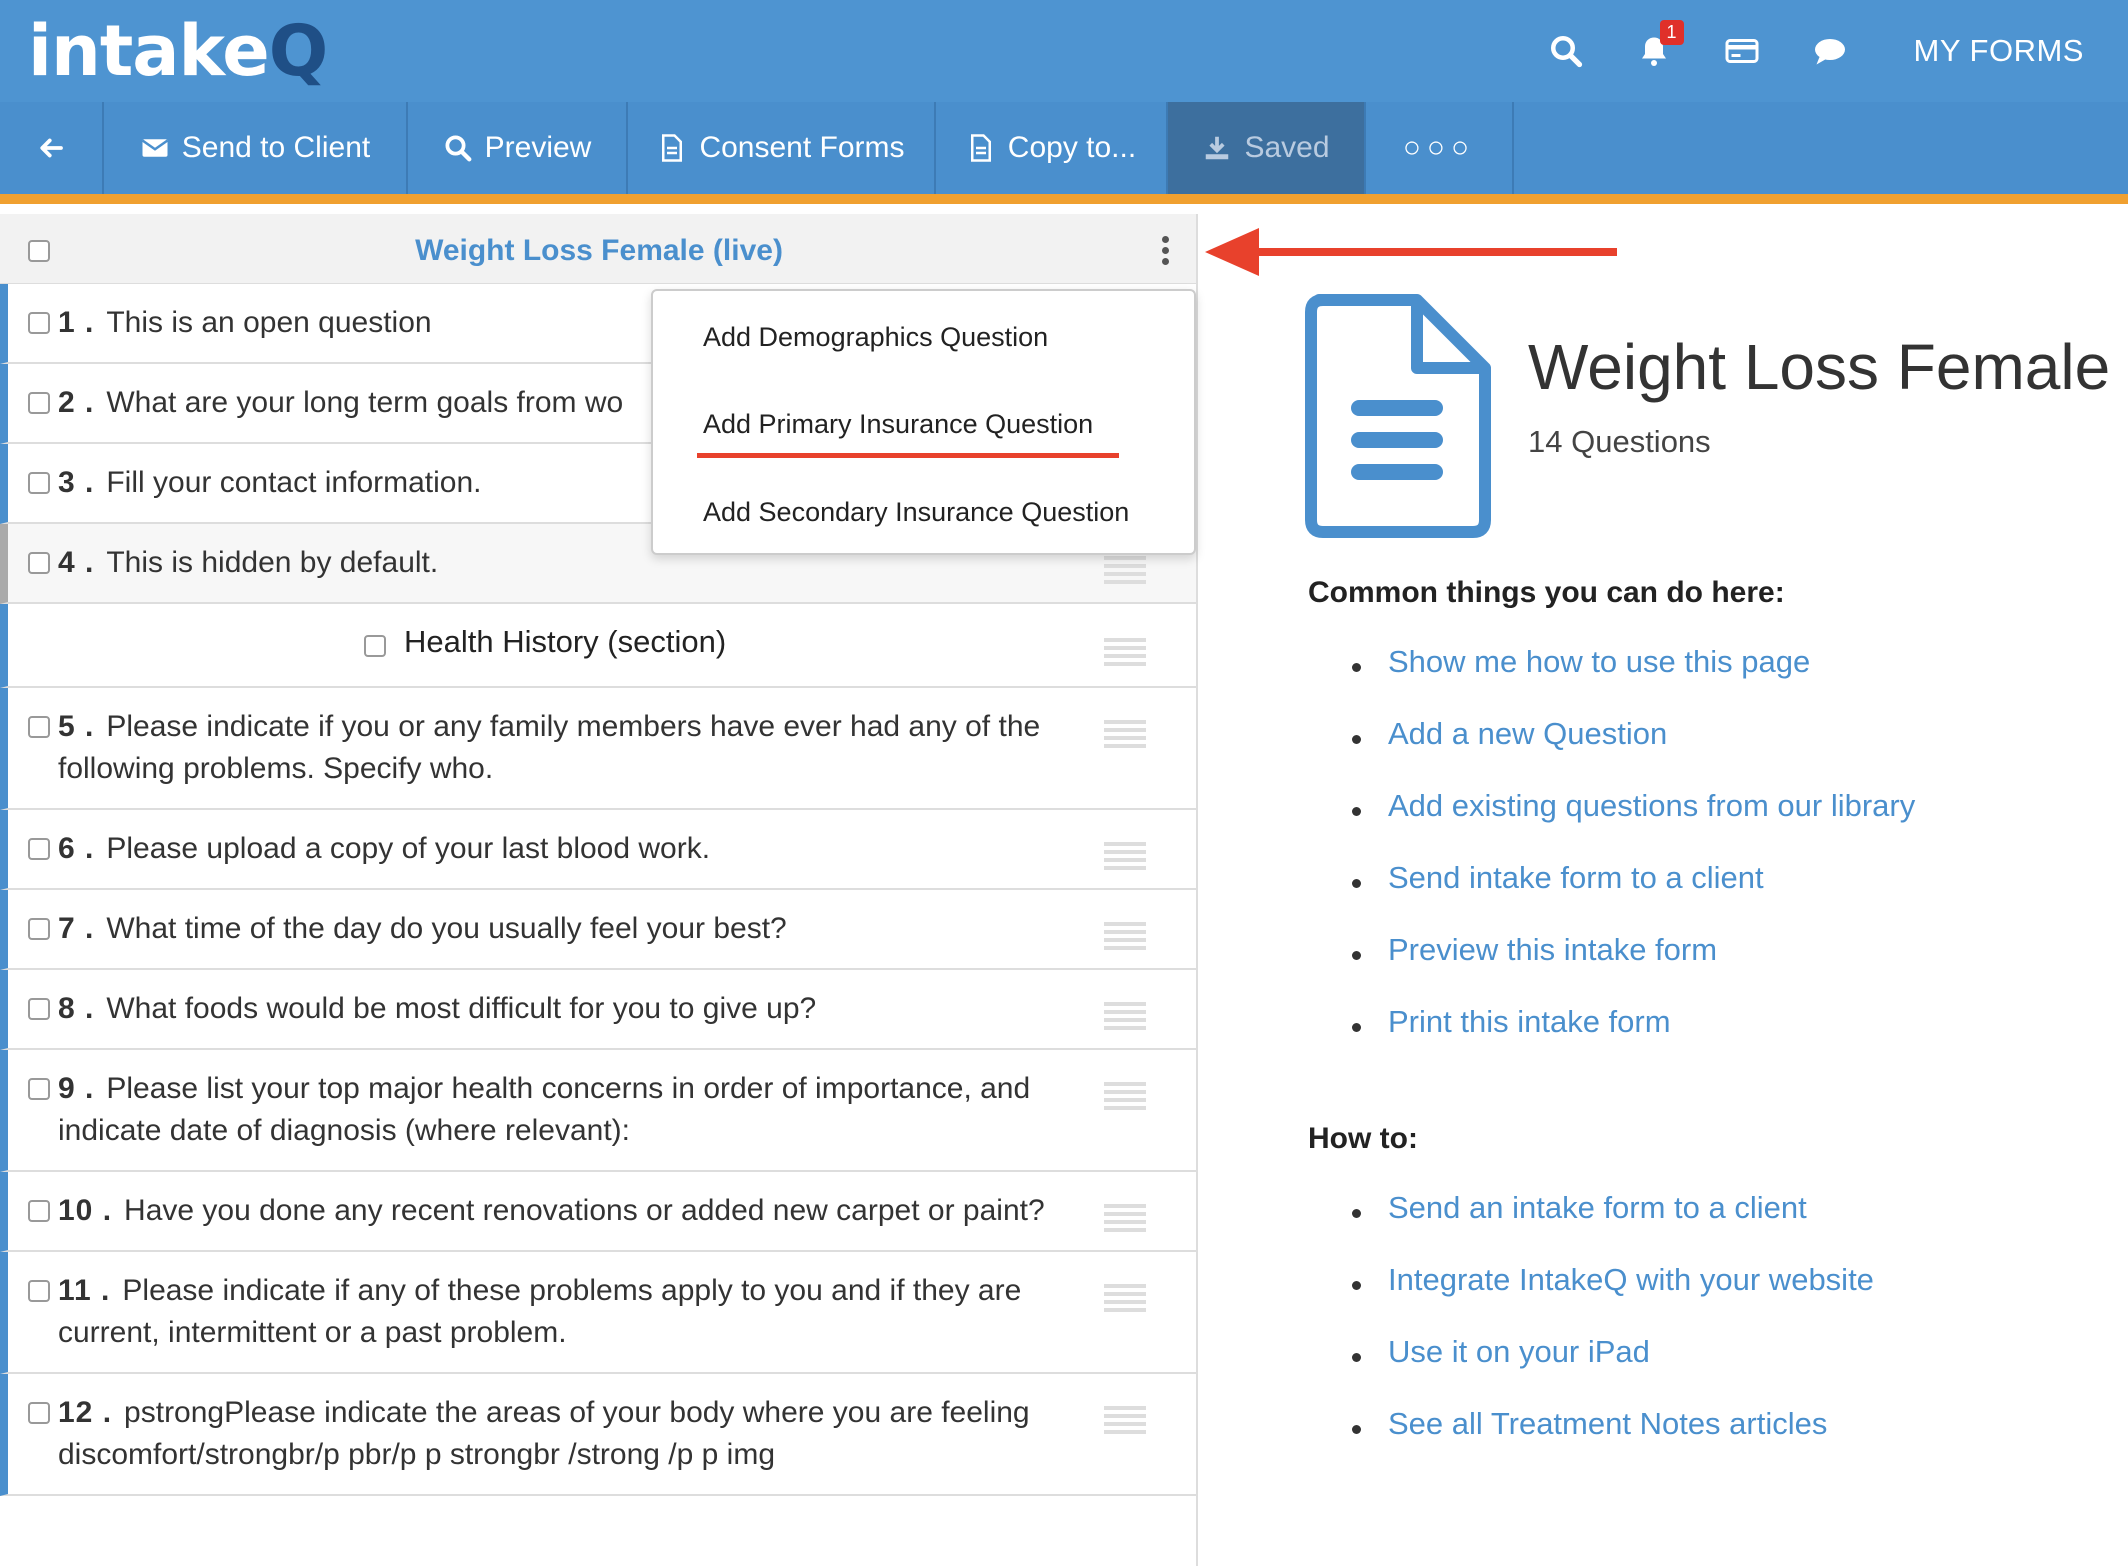 The image size is (2128, 1566). Describe the element at coordinates (1633, 896) in the screenshot. I see `help-link: Send intake form to a client` at that location.